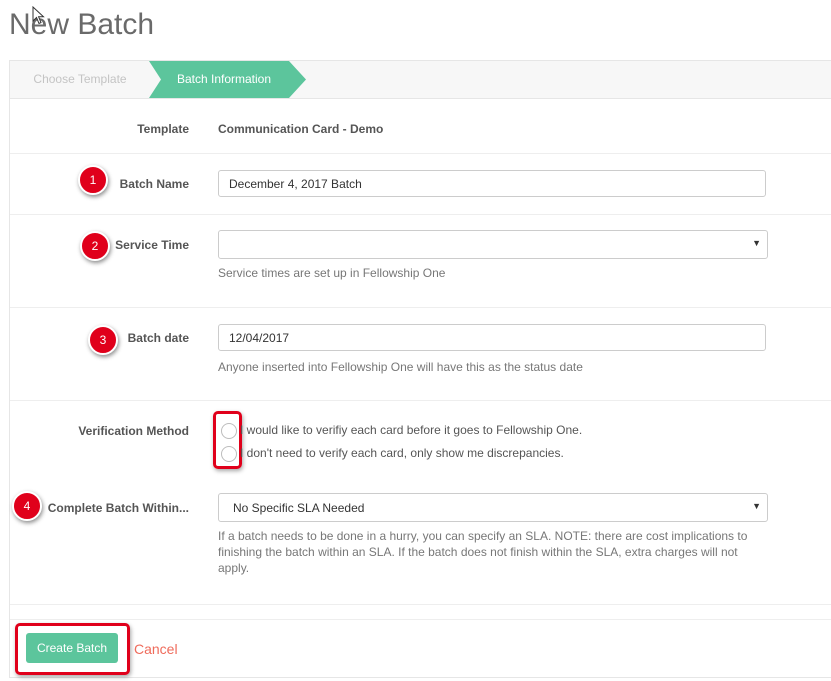 Image resolution: width=831 pixels, height=681 pixels. Describe the element at coordinates (492, 183) in the screenshot. I see `batch-name-input` at that location.